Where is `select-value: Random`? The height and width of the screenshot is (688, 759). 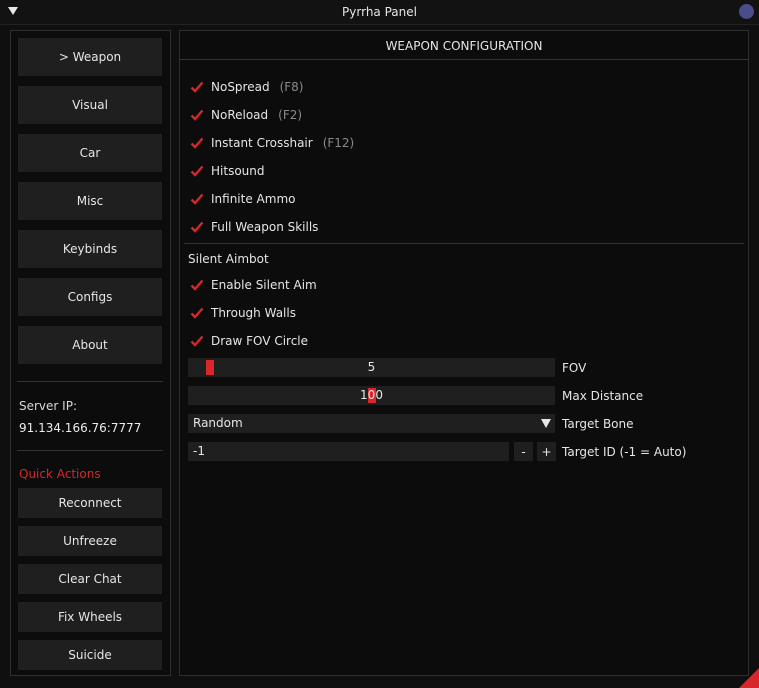
select-value: Random is located at coordinates (218, 423).